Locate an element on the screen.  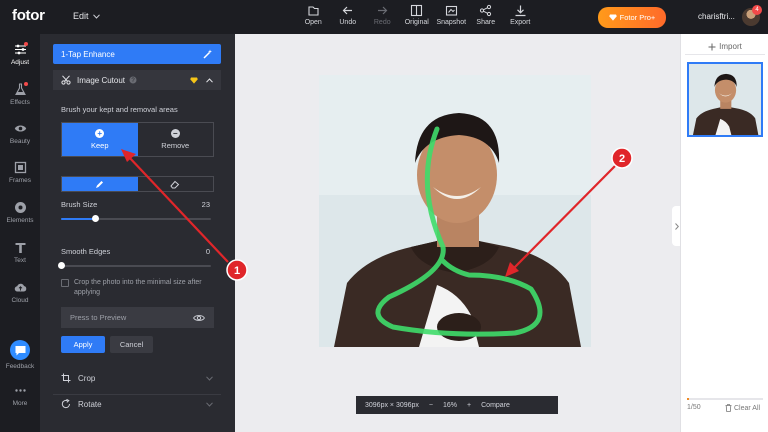
rotate-section: Rotate is located at coordinates (137, 404).